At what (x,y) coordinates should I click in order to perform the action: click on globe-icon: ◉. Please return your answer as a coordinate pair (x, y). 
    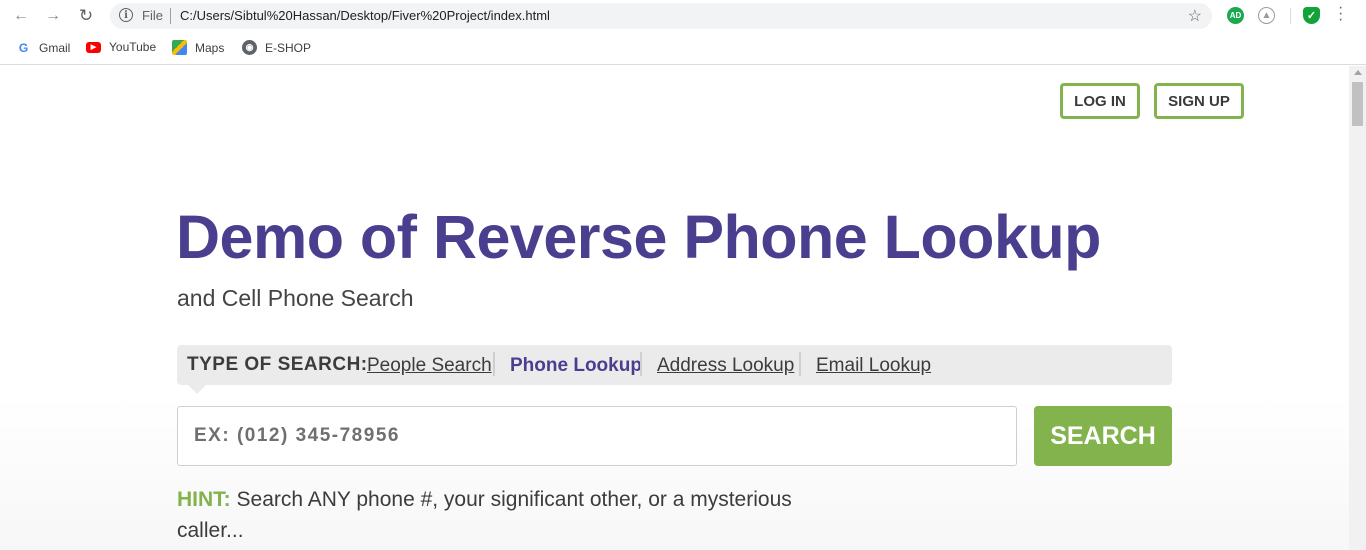
    Looking at the image, I should click on (249, 47).